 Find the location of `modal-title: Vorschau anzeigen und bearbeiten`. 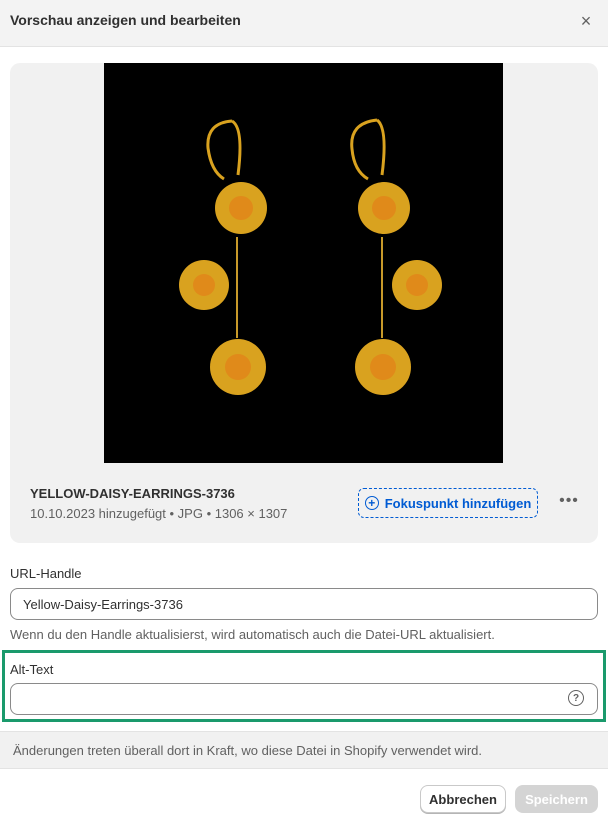

modal-title: Vorschau anzeigen und bearbeiten is located at coordinates (125, 20).